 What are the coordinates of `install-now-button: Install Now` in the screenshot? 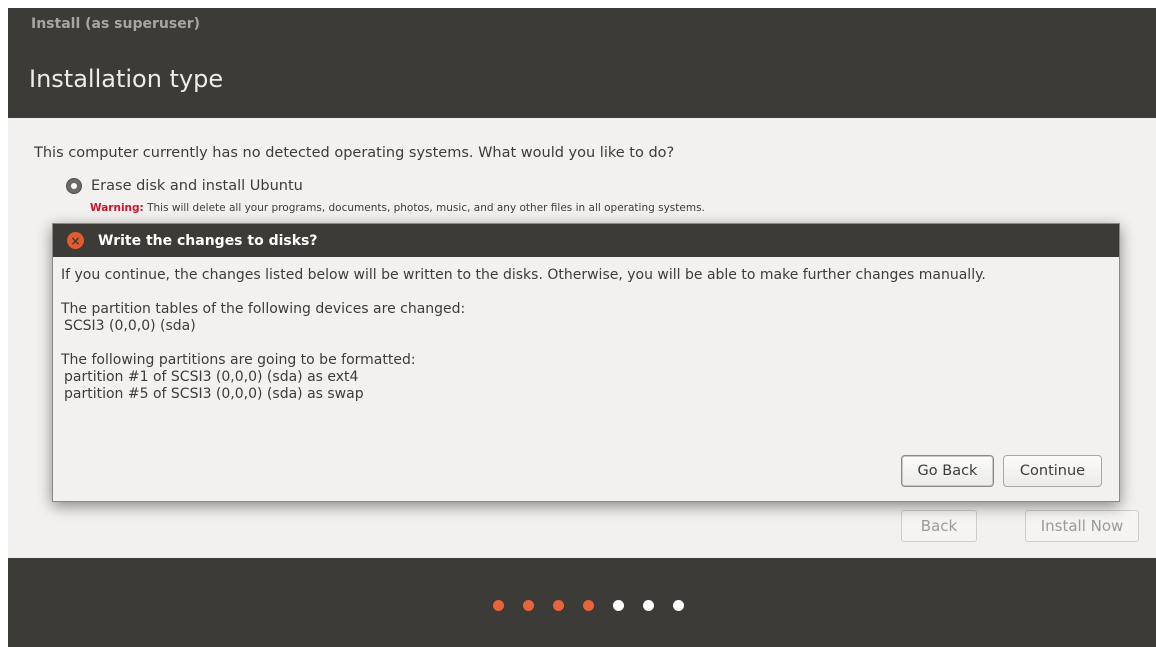 It's located at (1082, 526).